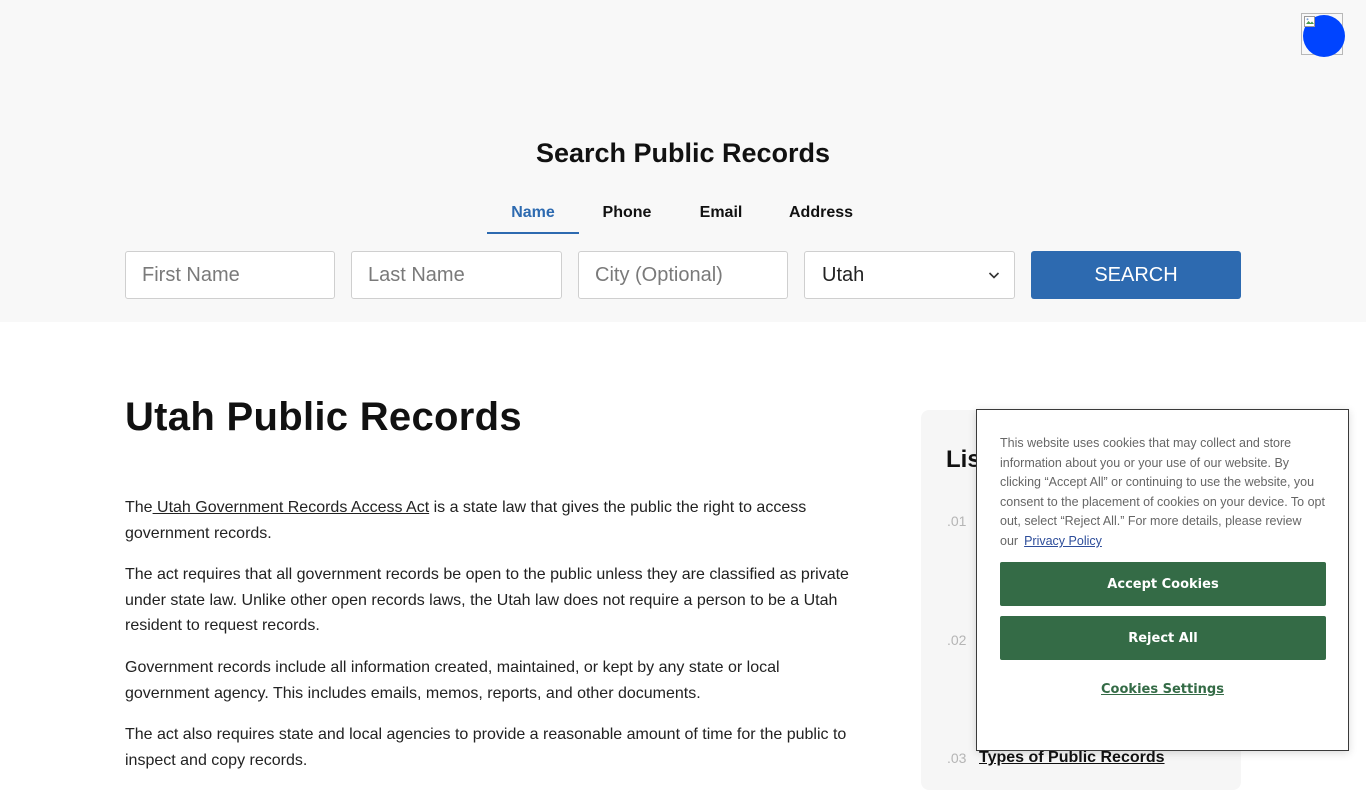 Image resolution: width=1366 pixels, height=790 pixels. Describe the element at coordinates (1072, 758) in the screenshot. I see `toc-link-types-of-public-records: Types of Public Records` at that location.